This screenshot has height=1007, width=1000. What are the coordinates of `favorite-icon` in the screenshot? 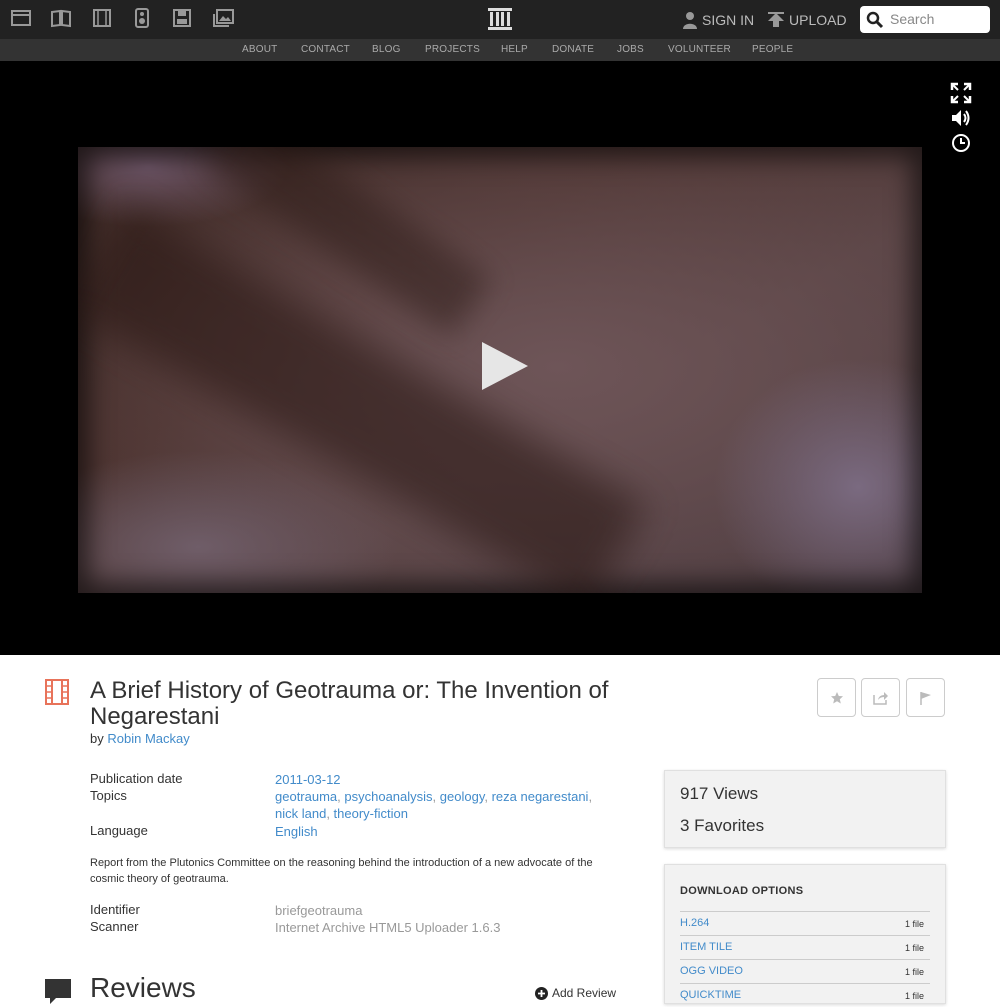 It's located at (836, 697).